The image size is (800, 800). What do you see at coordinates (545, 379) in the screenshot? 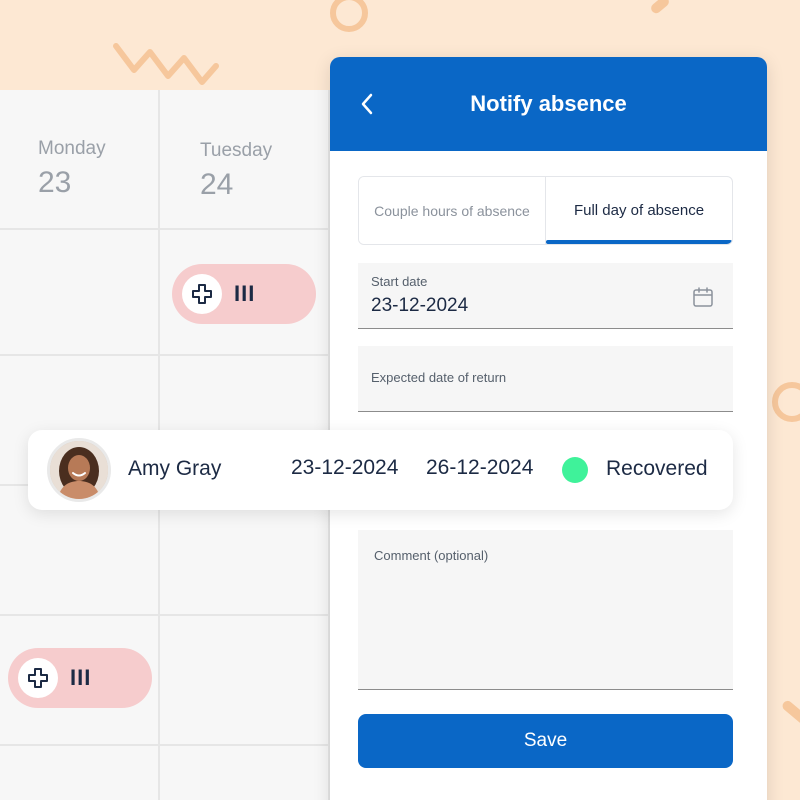
I see `expected-return-field: Expected date of return` at bounding box center [545, 379].